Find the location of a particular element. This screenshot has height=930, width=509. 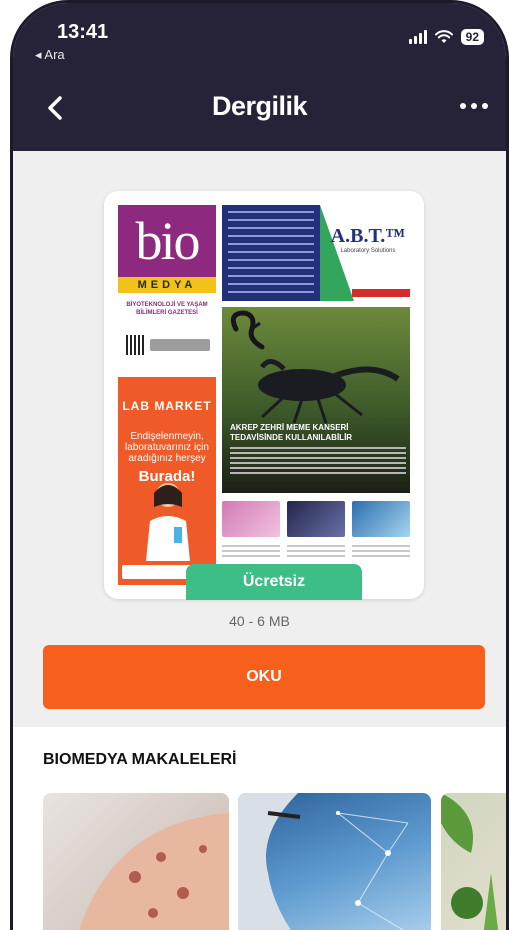

masthead-logo: bio is located at coordinates (167, 241).